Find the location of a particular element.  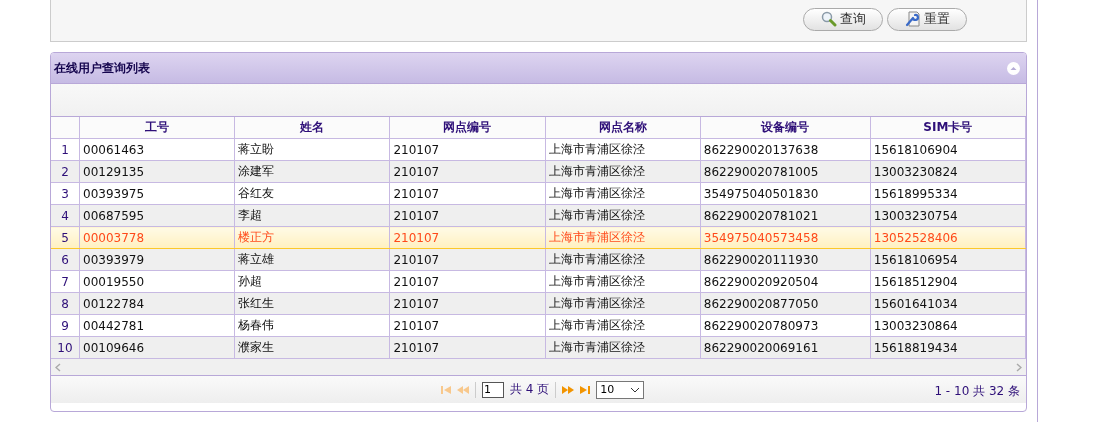

table-cell: 蒋立盼 is located at coordinates (312, 149).